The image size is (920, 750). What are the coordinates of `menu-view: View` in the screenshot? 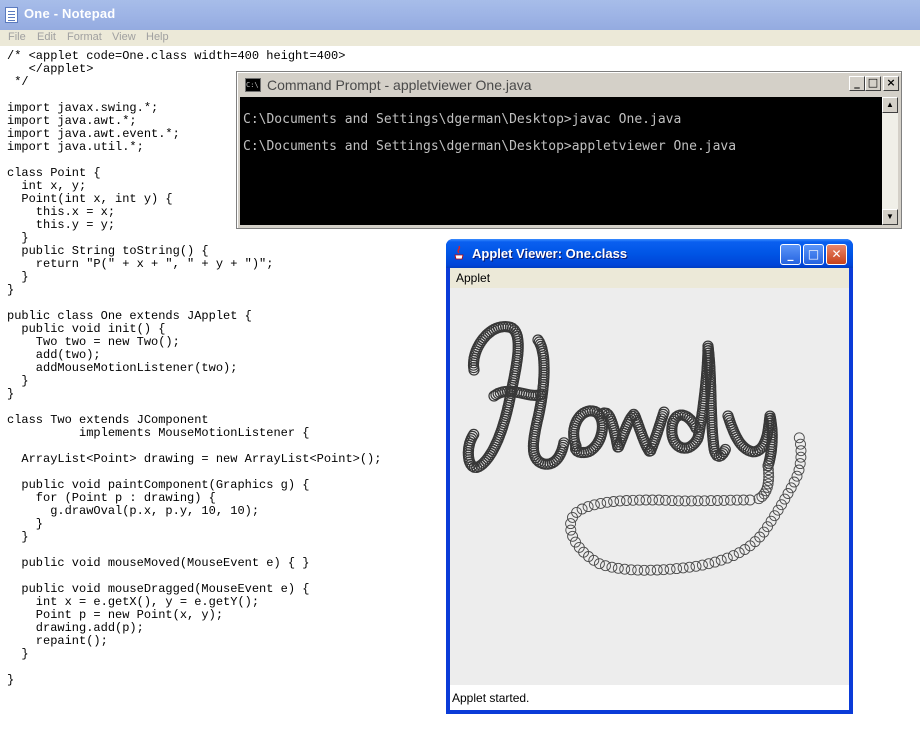 It's located at (124, 37).